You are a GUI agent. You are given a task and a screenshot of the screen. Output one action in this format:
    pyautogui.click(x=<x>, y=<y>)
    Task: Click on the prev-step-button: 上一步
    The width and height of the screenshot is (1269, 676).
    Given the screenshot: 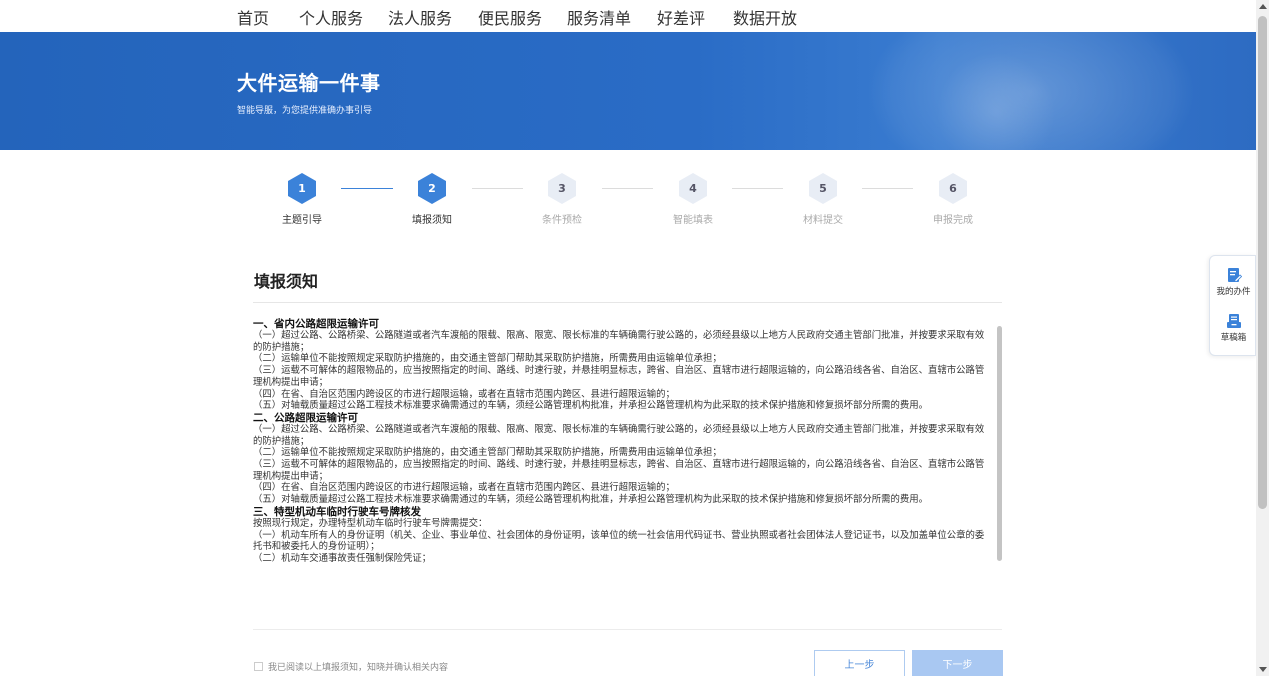 What is the action you would take?
    pyautogui.click(x=859, y=663)
    